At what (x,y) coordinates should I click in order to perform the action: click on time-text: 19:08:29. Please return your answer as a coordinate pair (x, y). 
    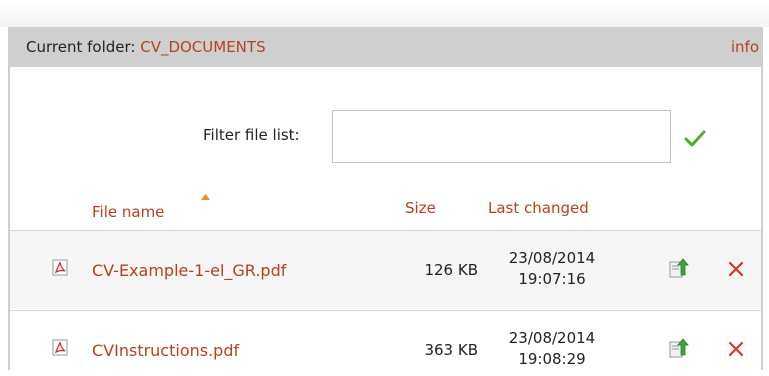
    Looking at the image, I should click on (552, 359).